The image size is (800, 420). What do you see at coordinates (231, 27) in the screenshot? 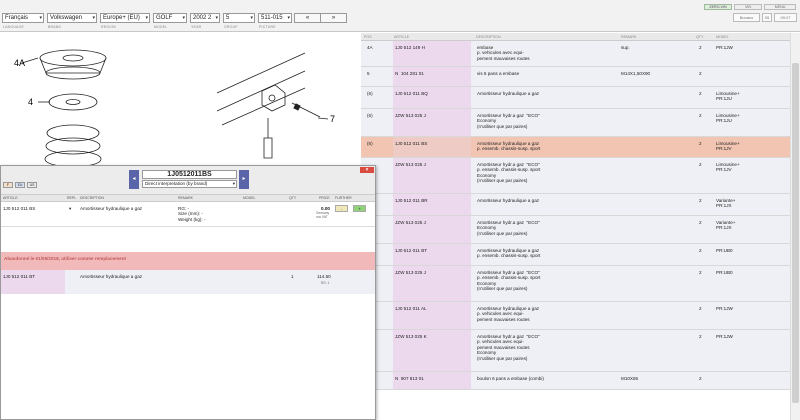
I see `group-label: GROUP` at bounding box center [231, 27].